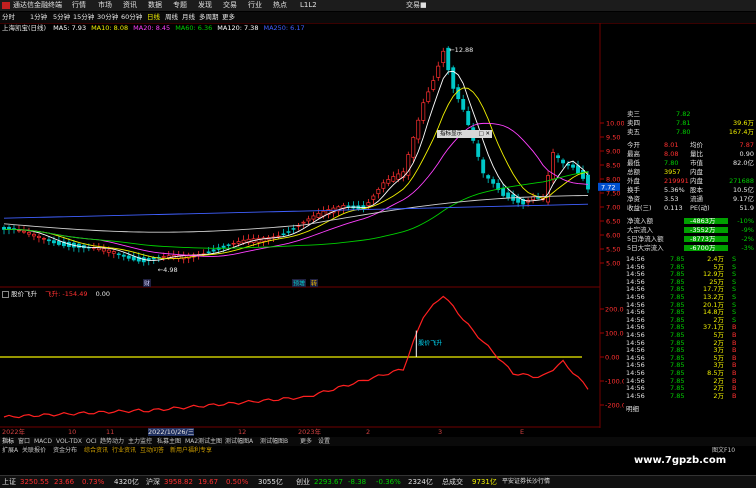 The image size is (756, 488). What do you see at coordinates (56, 294) in the screenshot?
I see `indicator-header: 股价飞升 飞升: -154.49 0.00` at bounding box center [56, 294].